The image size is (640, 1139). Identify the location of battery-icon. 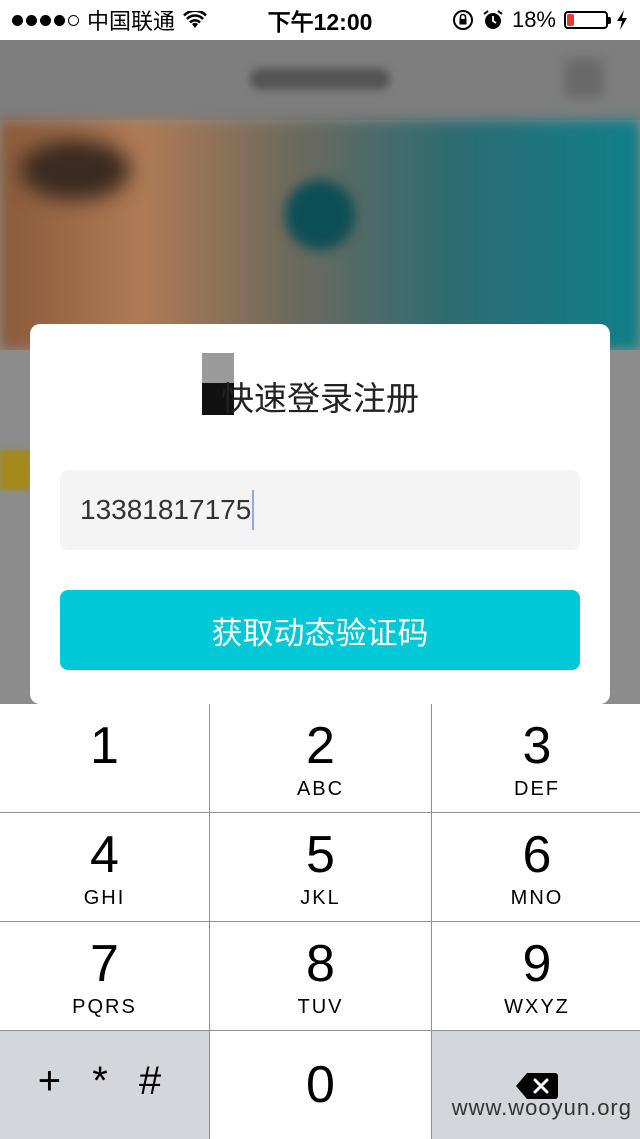
(587, 20).